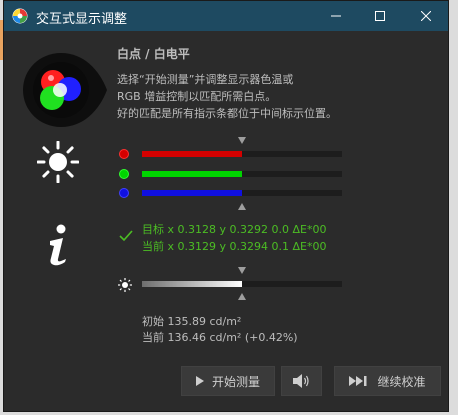 The image size is (458, 415). What do you see at coordinates (234, 229) in the screenshot?
I see `target-reading: 目标 x 0.3128 y 0.3292 0.0 ΔE*00` at bounding box center [234, 229].